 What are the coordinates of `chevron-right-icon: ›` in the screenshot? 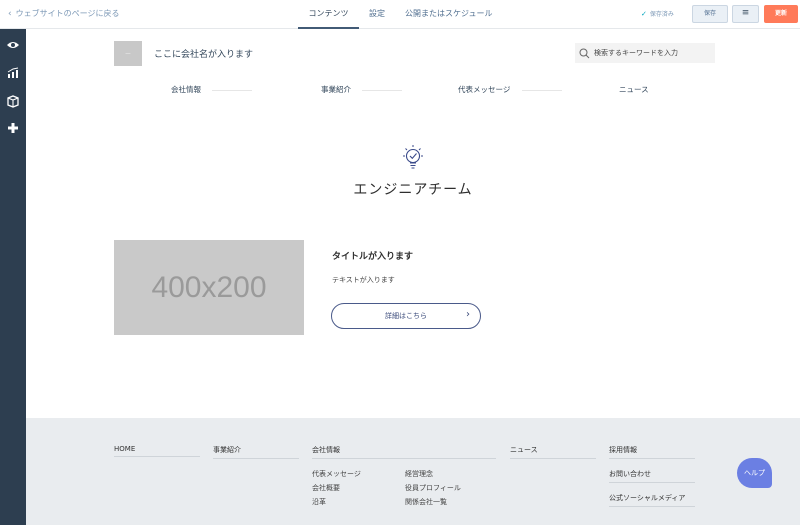 It's located at (468, 314).